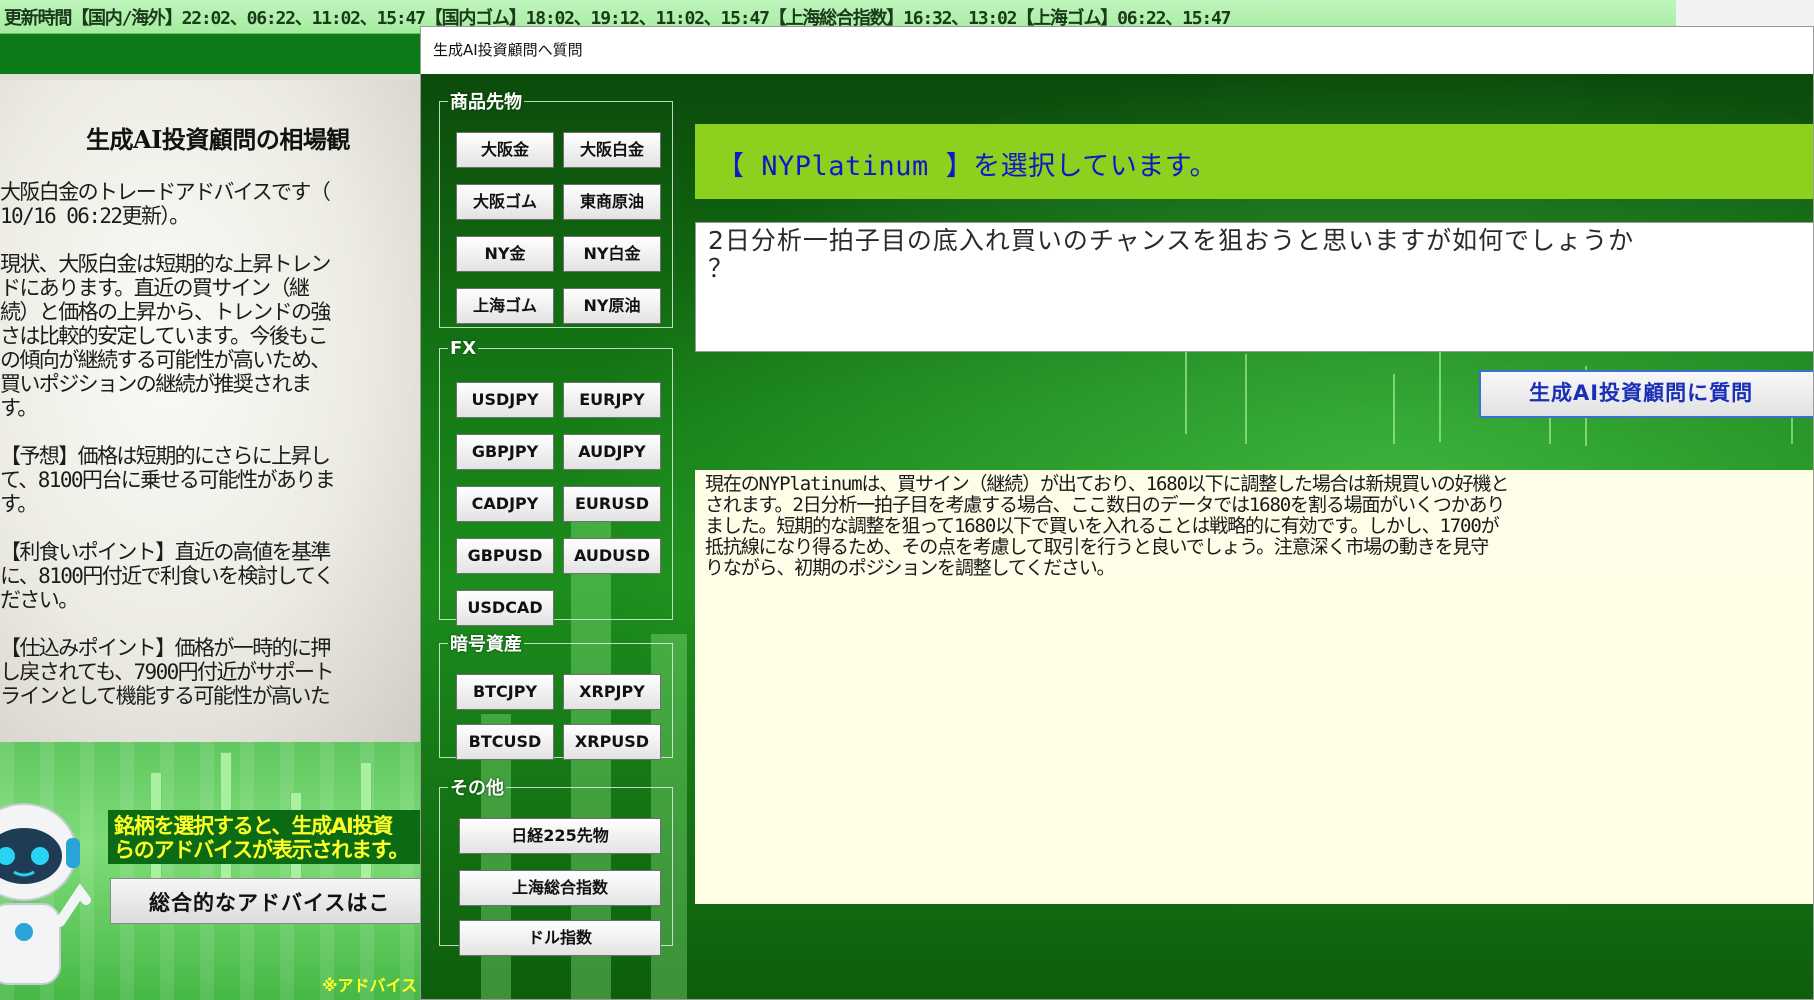 Image resolution: width=1814 pixels, height=1000 pixels. Describe the element at coordinates (1646, 394) in the screenshot. I see `ask-advisor-button: 生成AI投資顧問に質問` at that location.